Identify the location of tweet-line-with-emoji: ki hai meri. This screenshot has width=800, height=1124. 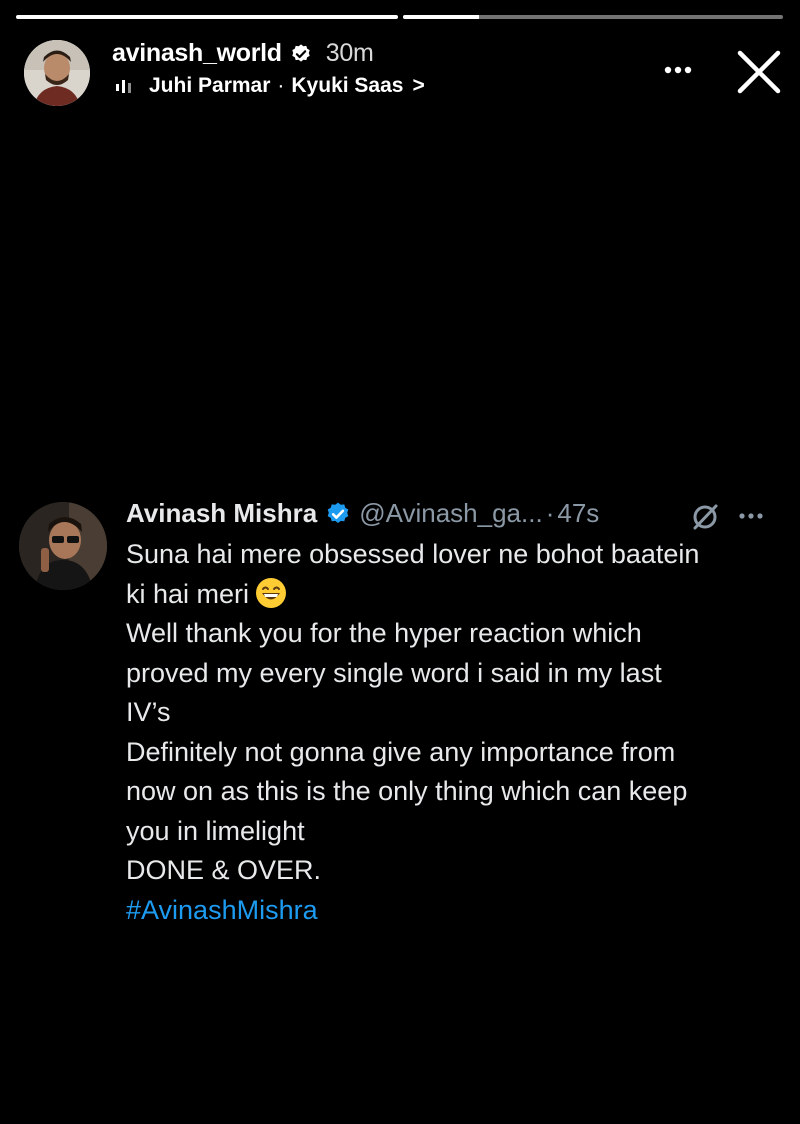
(456, 595).